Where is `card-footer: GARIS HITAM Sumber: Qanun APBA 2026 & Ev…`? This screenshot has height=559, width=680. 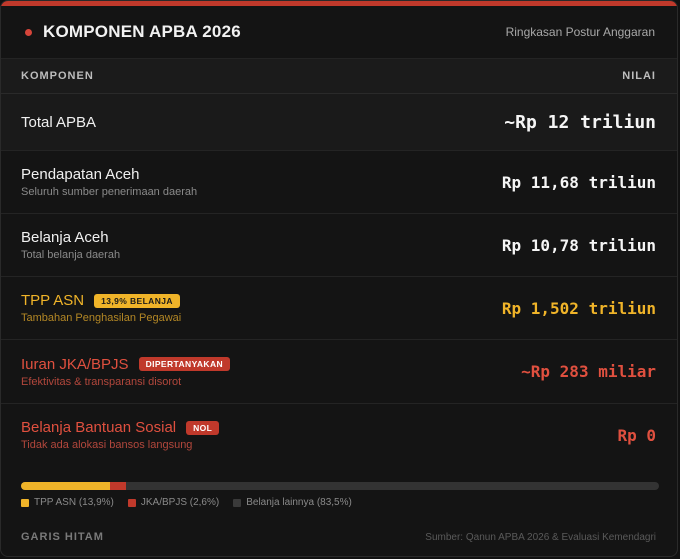
card-footer: GARIS HITAM Sumber: Qanun APBA 2026 & Ev… is located at coordinates (339, 537).